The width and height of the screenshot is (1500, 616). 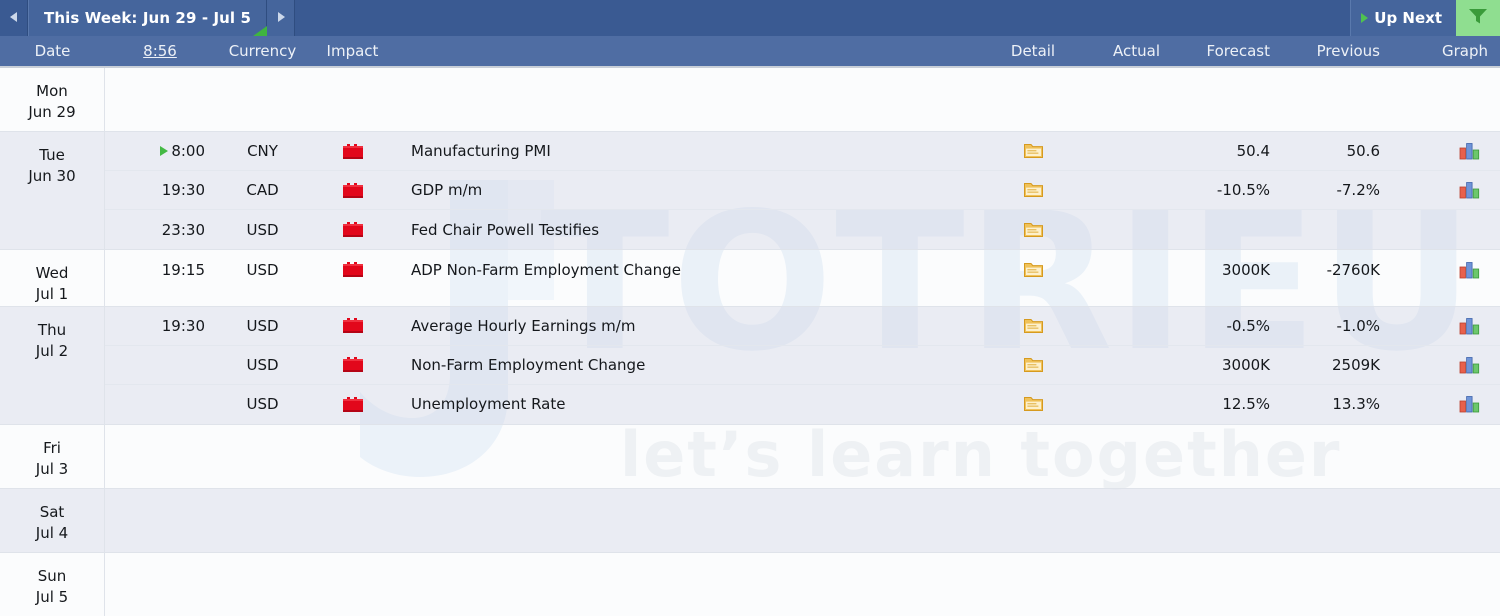 I want to click on title-bar-spacer, so click(x=823, y=18).